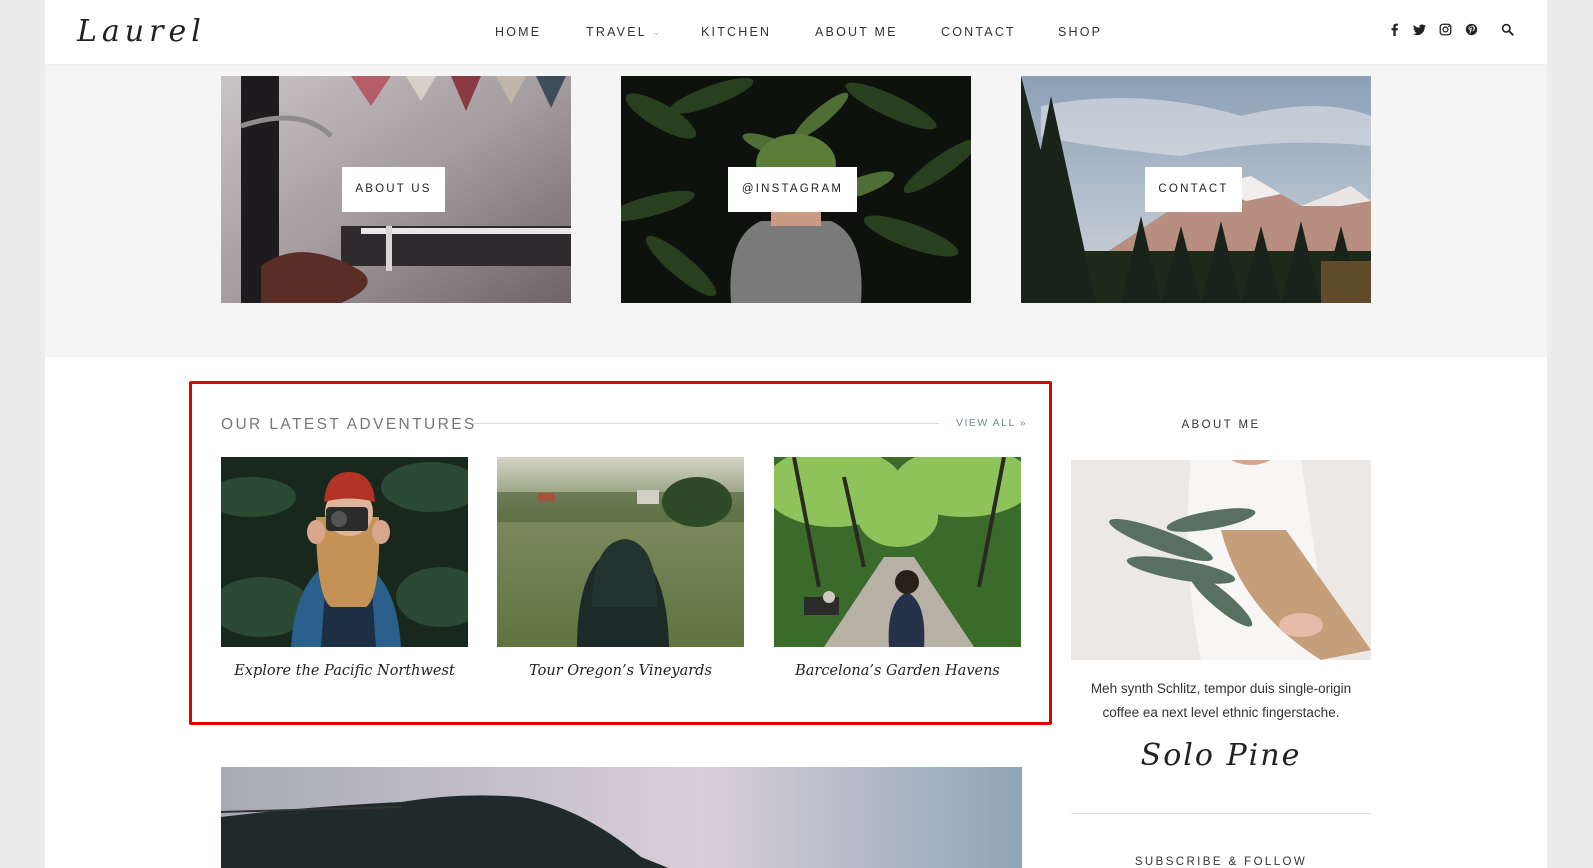  I want to click on woman-flowers-image, so click(1221, 560).